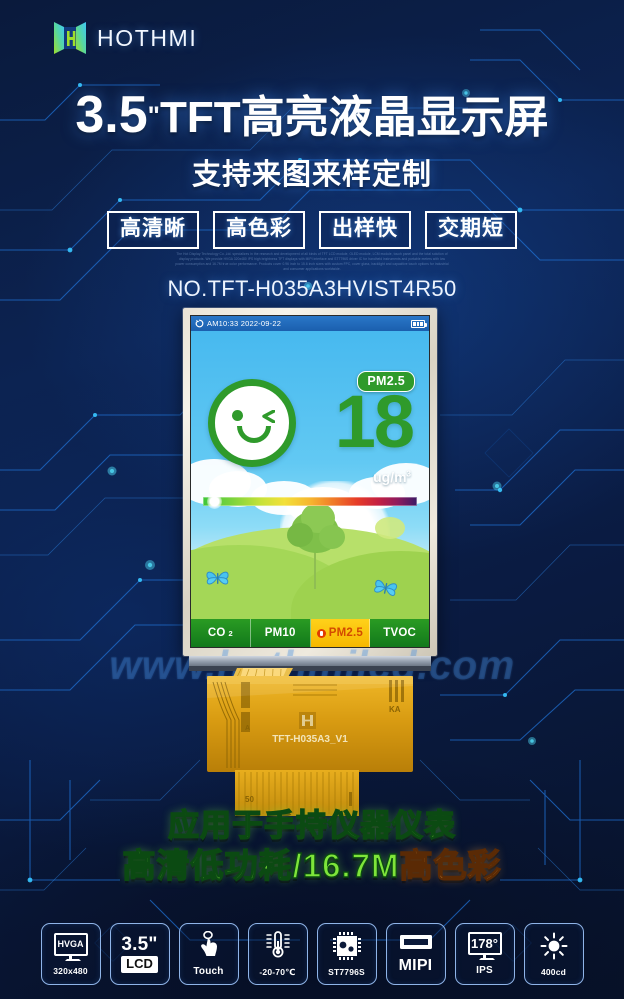 This screenshot has width=624, height=999. I want to click on refresh-icon, so click(199, 323).